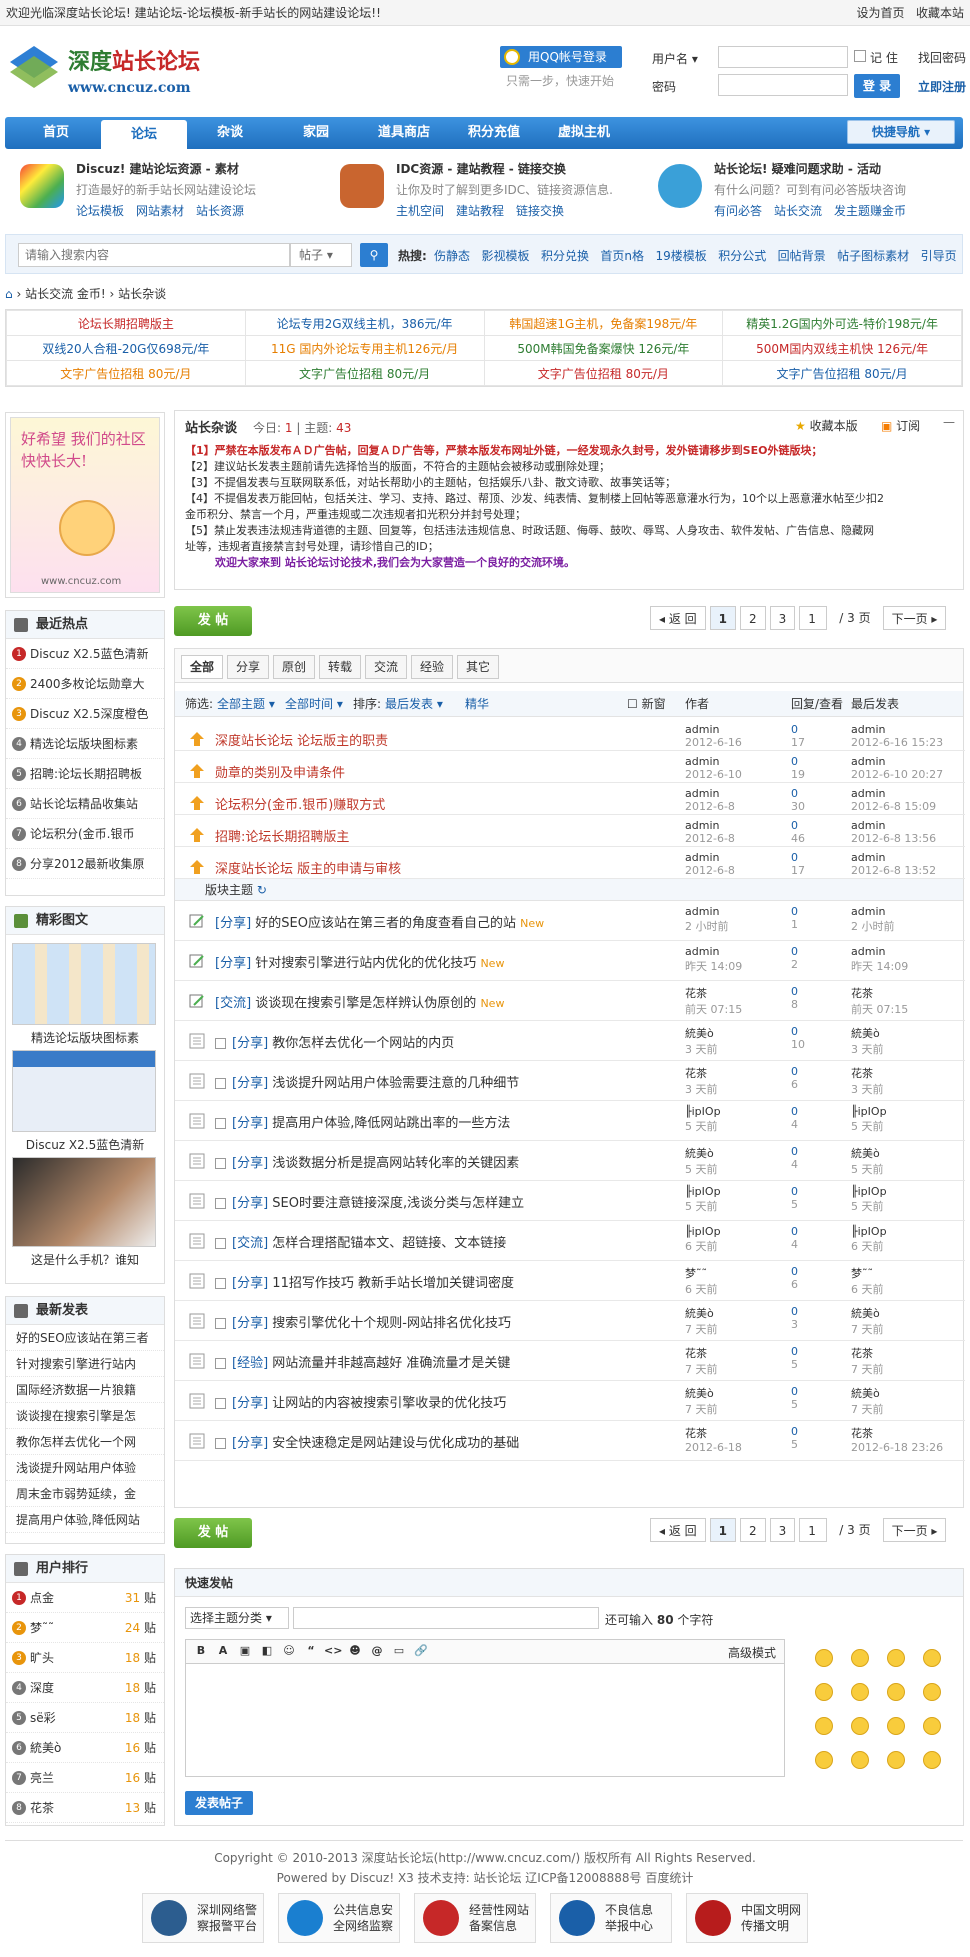 The width and height of the screenshot is (970, 1957). Describe the element at coordinates (942, 57) in the screenshot. I see `forgot-password-link: 找回密码` at that location.